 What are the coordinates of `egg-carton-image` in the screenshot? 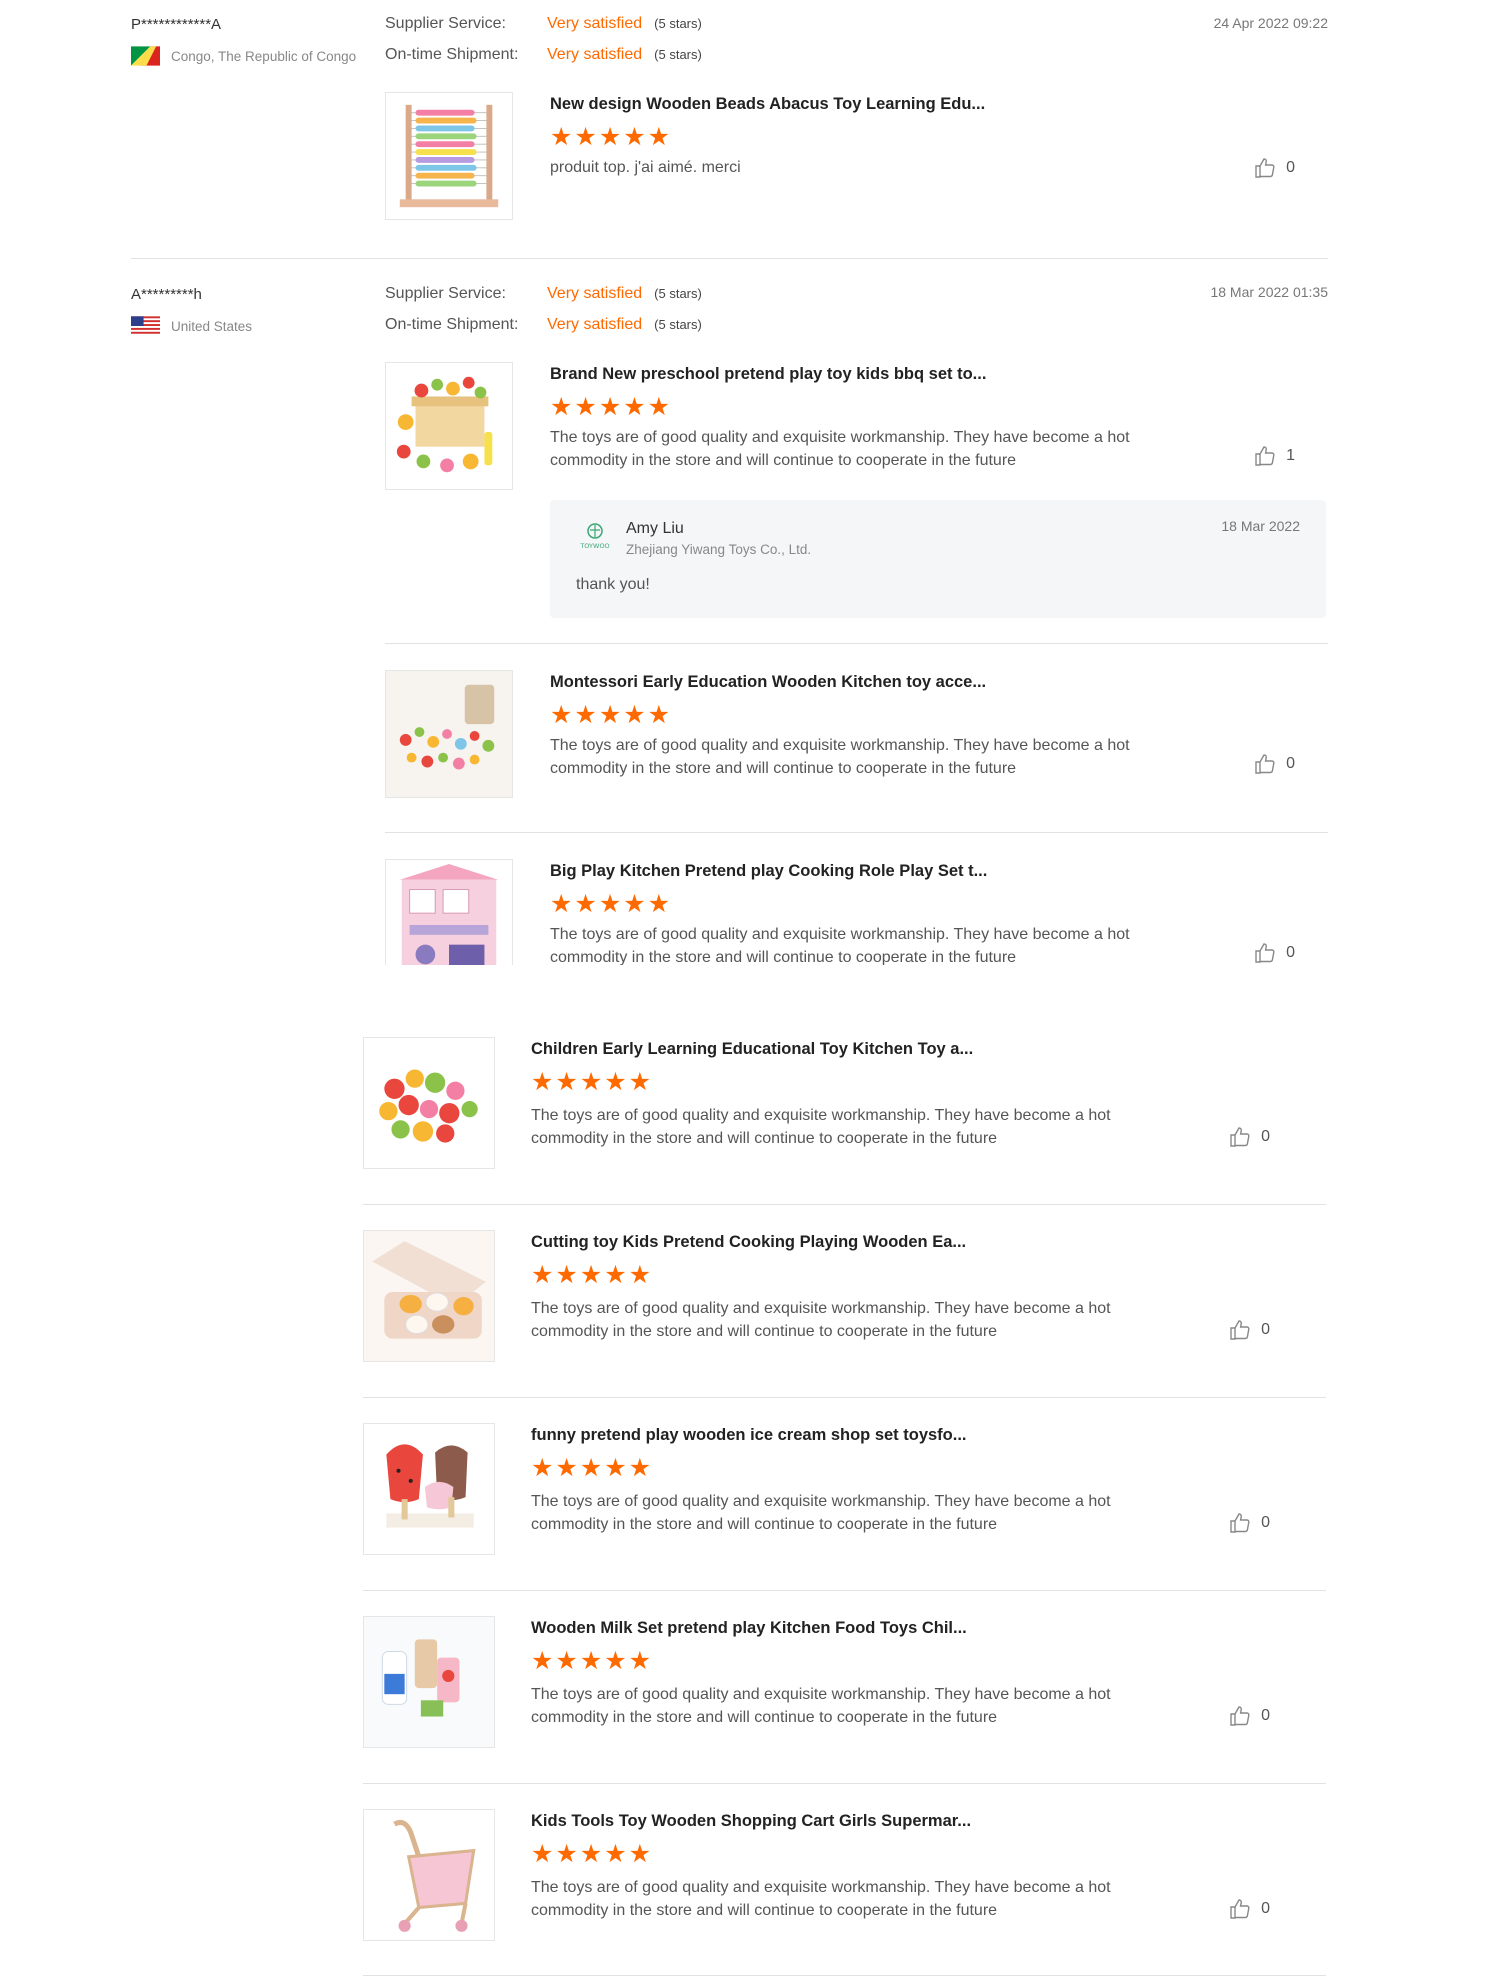 It's located at (429, 1296).